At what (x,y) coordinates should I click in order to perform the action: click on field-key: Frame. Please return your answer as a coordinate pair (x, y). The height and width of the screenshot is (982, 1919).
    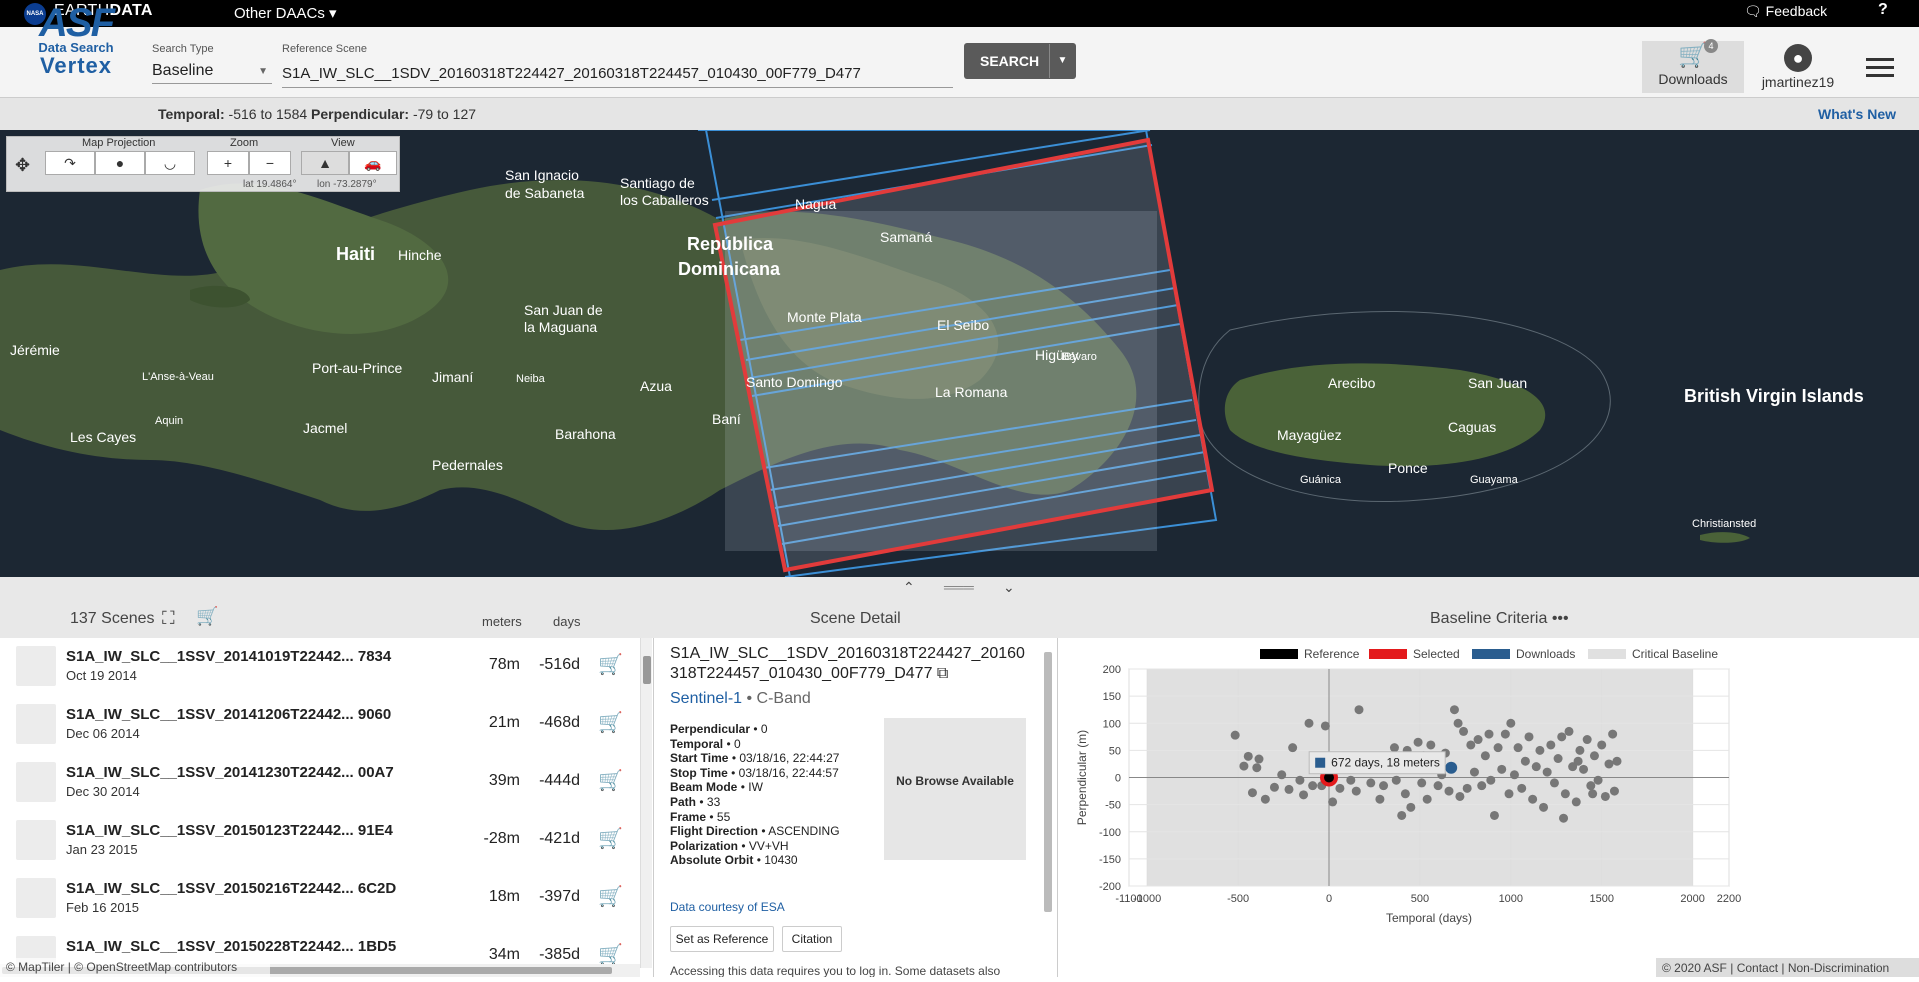
    Looking at the image, I should click on (688, 816).